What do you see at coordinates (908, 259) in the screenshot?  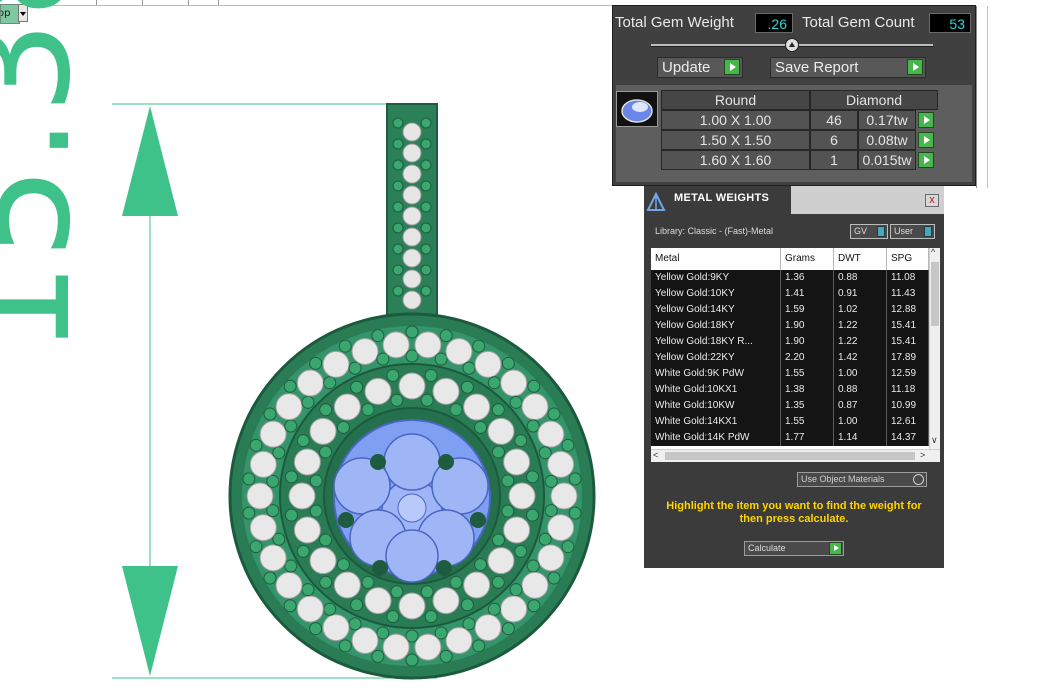 I see `column-header-spg: SPG` at bounding box center [908, 259].